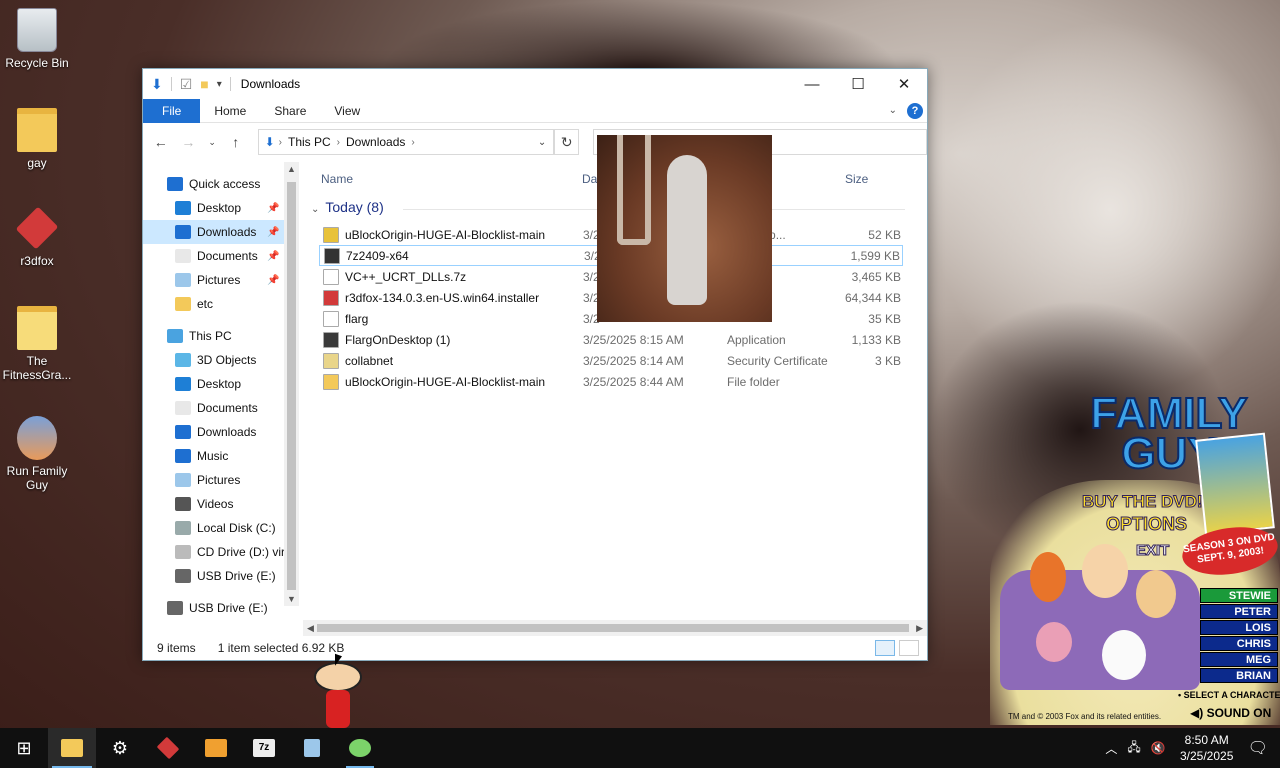  What do you see at coordinates (221, 304) in the screenshot?
I see `nav-item: etc` at bounding box center [221, 304].